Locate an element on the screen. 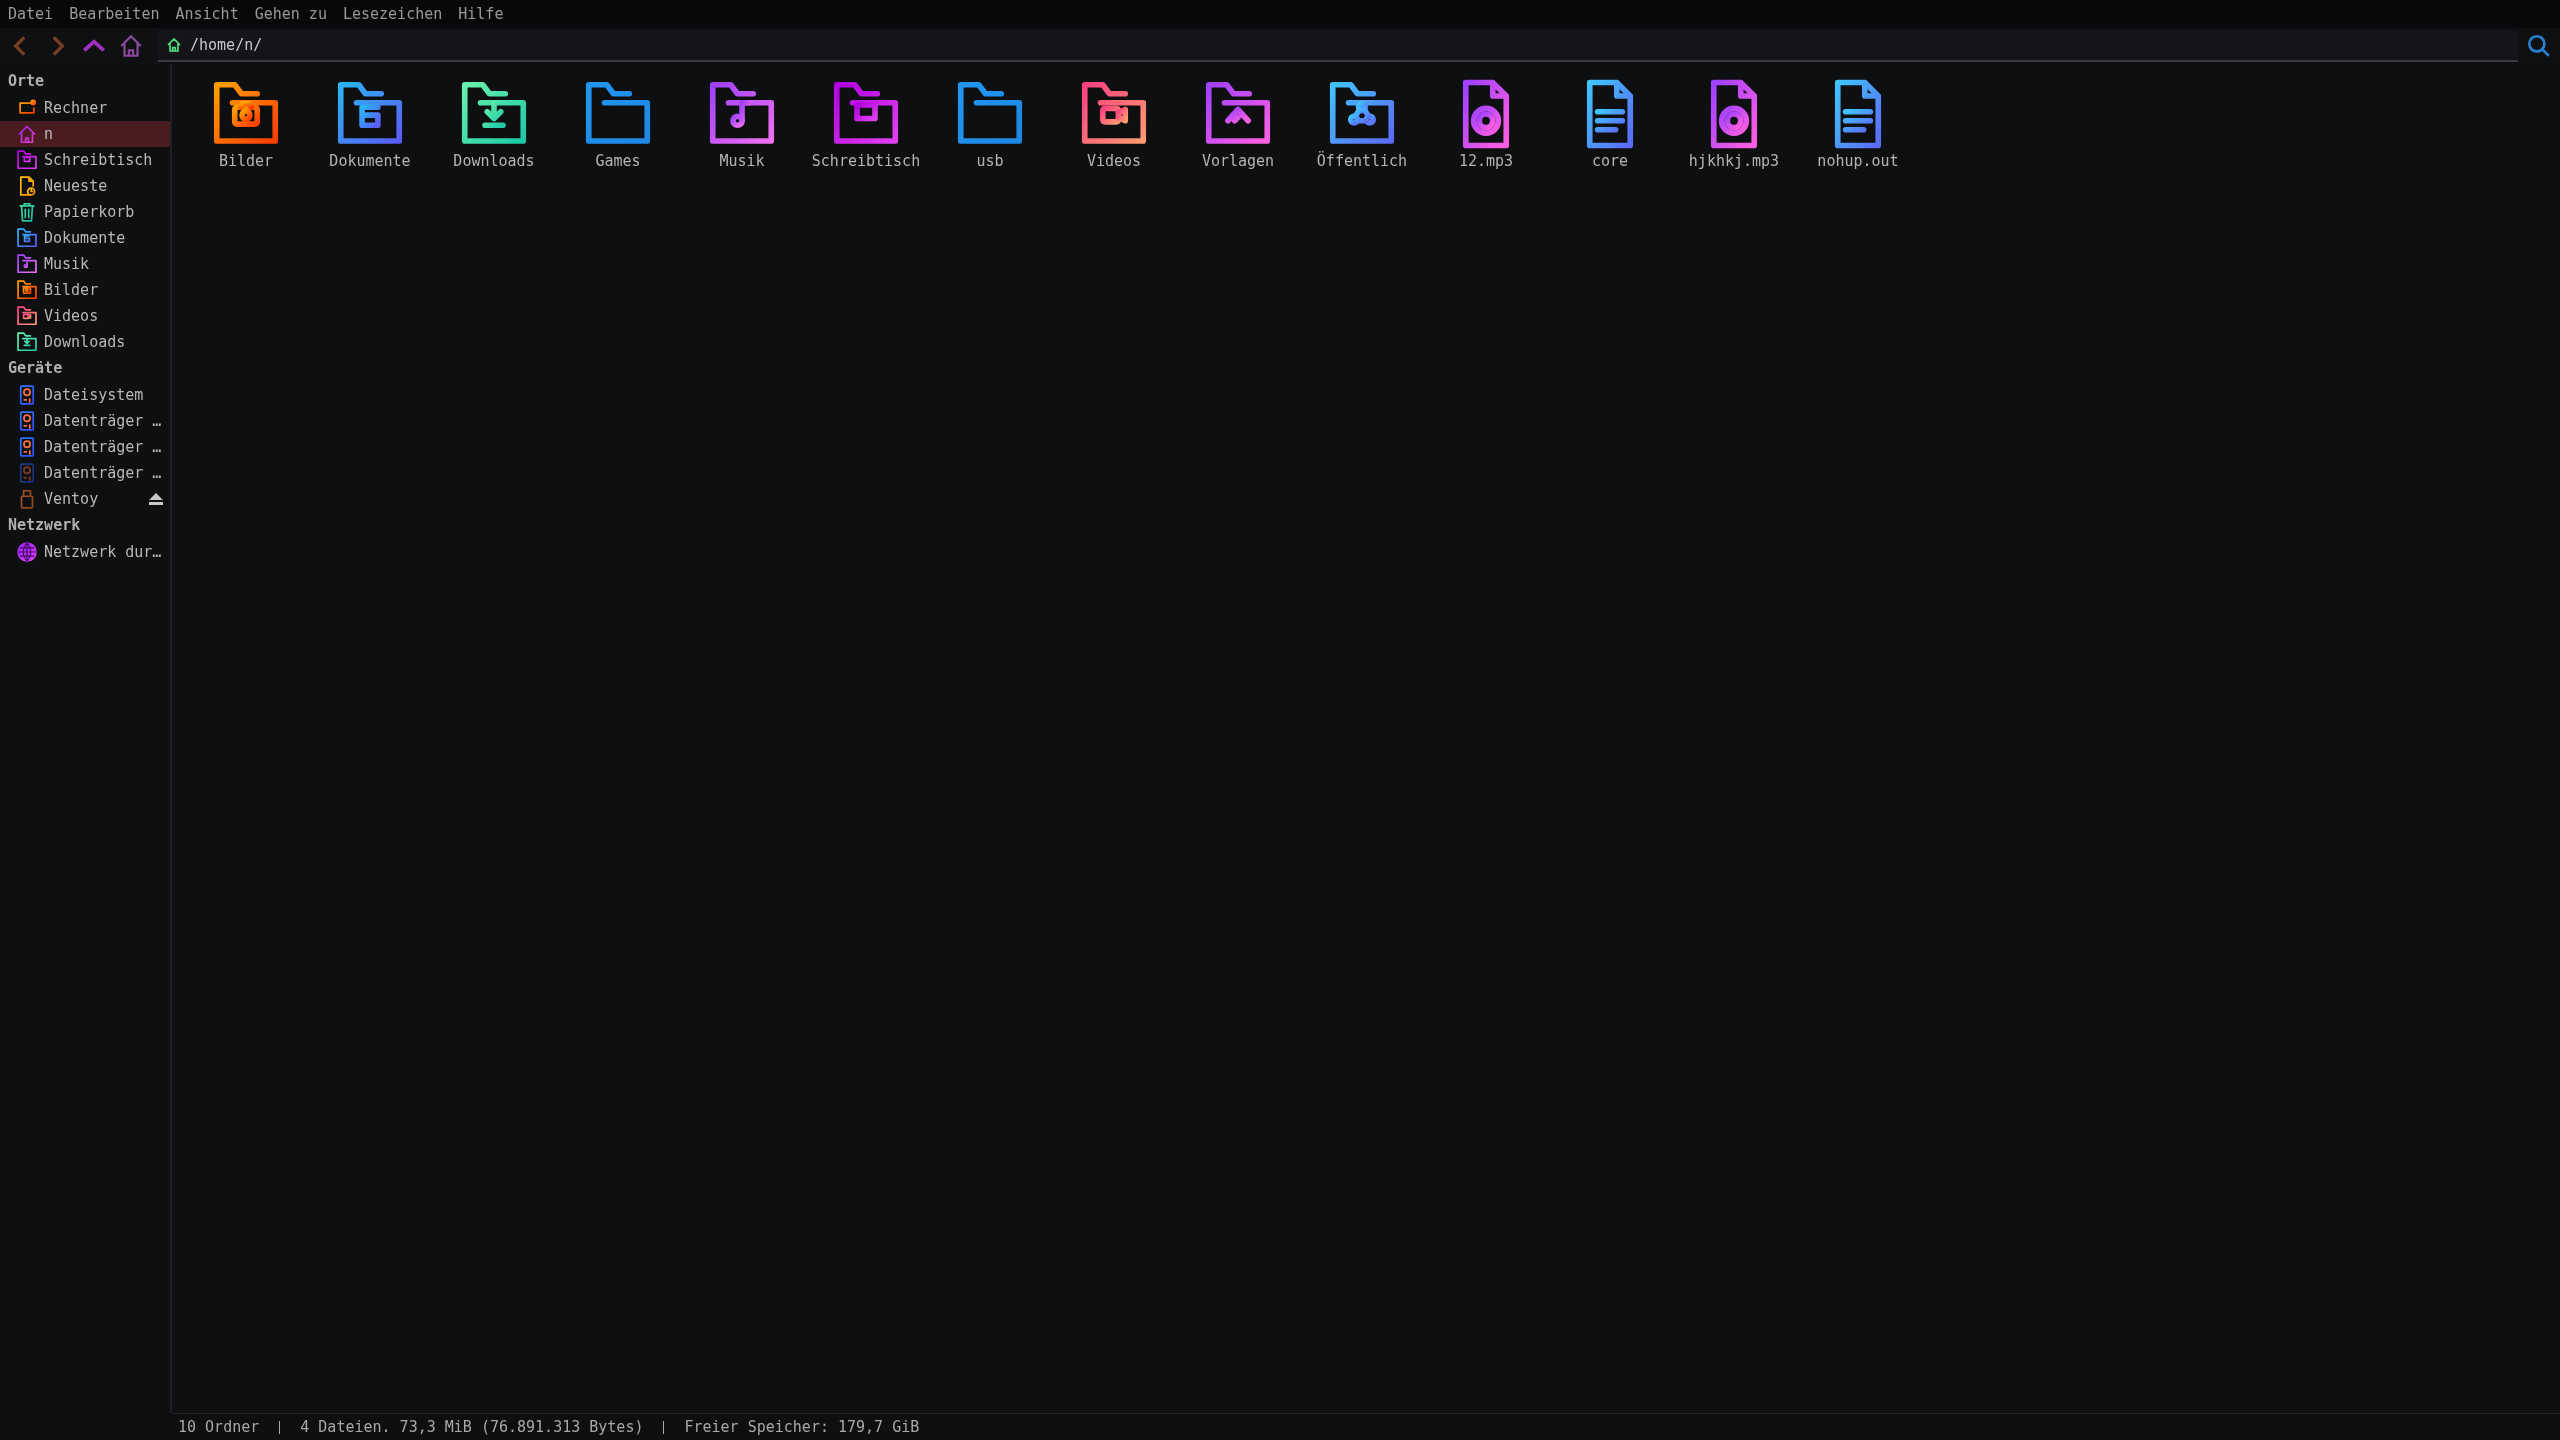  sidebar-item: Rechner is located at coordinates (85, 108).